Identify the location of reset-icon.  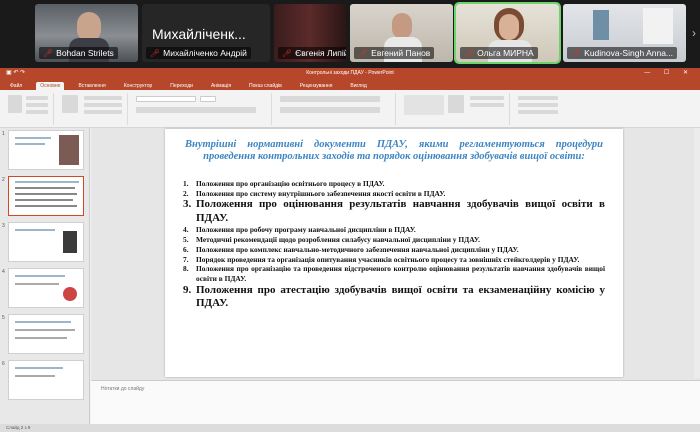
(103, 105).